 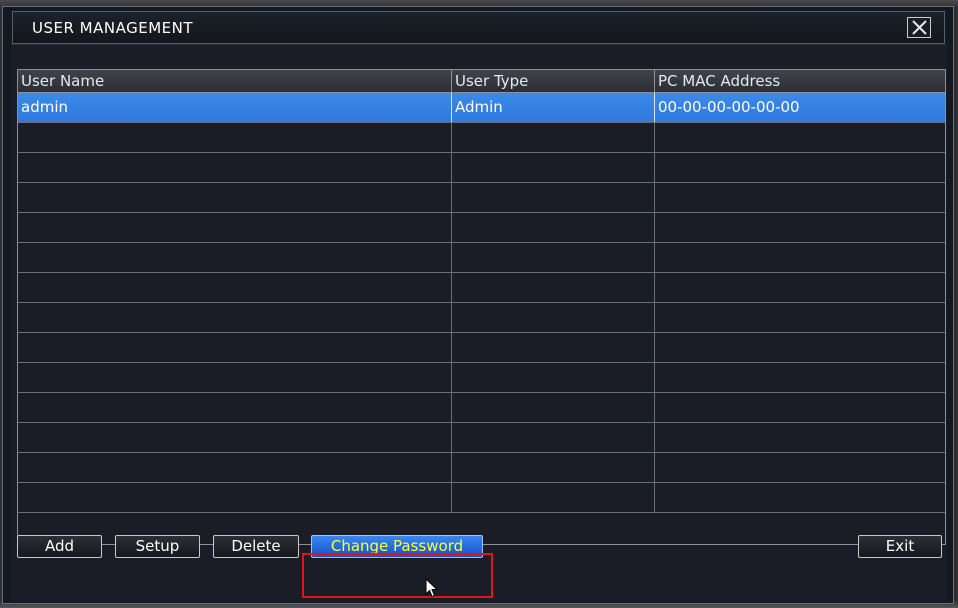 I want to click on column-header-user-name: User Name, so click(x=235, y=81).